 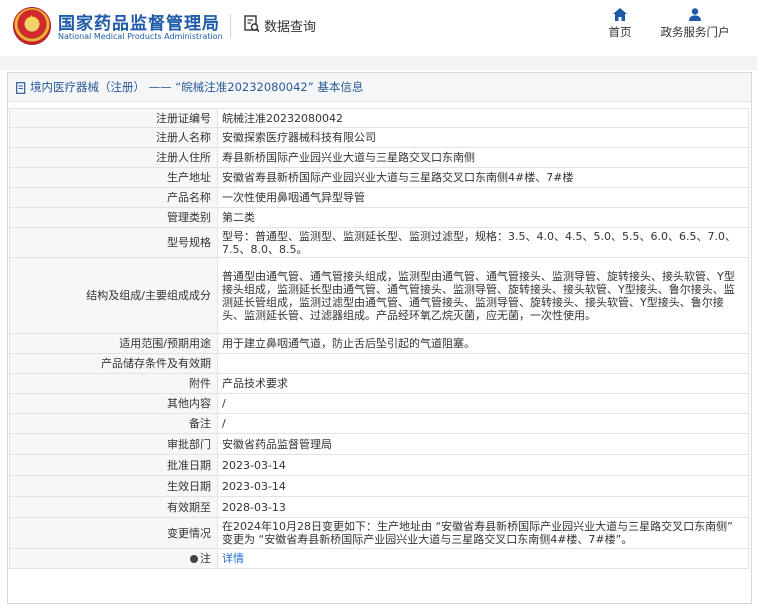 What do you see at coordinates (378, 63) in the screenshot?
I see `header-band` at bounding box center [378, 63].